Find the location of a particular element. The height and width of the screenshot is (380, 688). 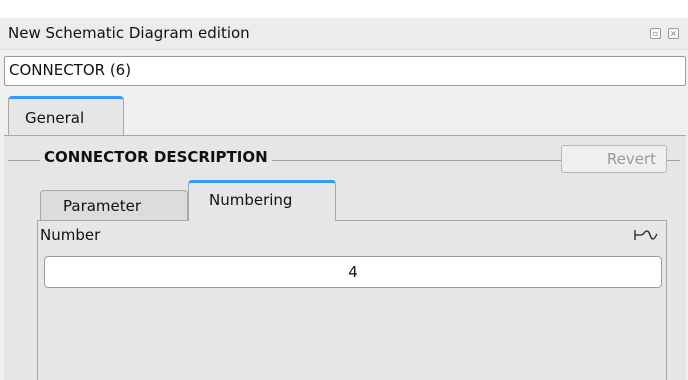

group-title: CONNECTOR DESCRIPTION is located at coordinates (156, 157).